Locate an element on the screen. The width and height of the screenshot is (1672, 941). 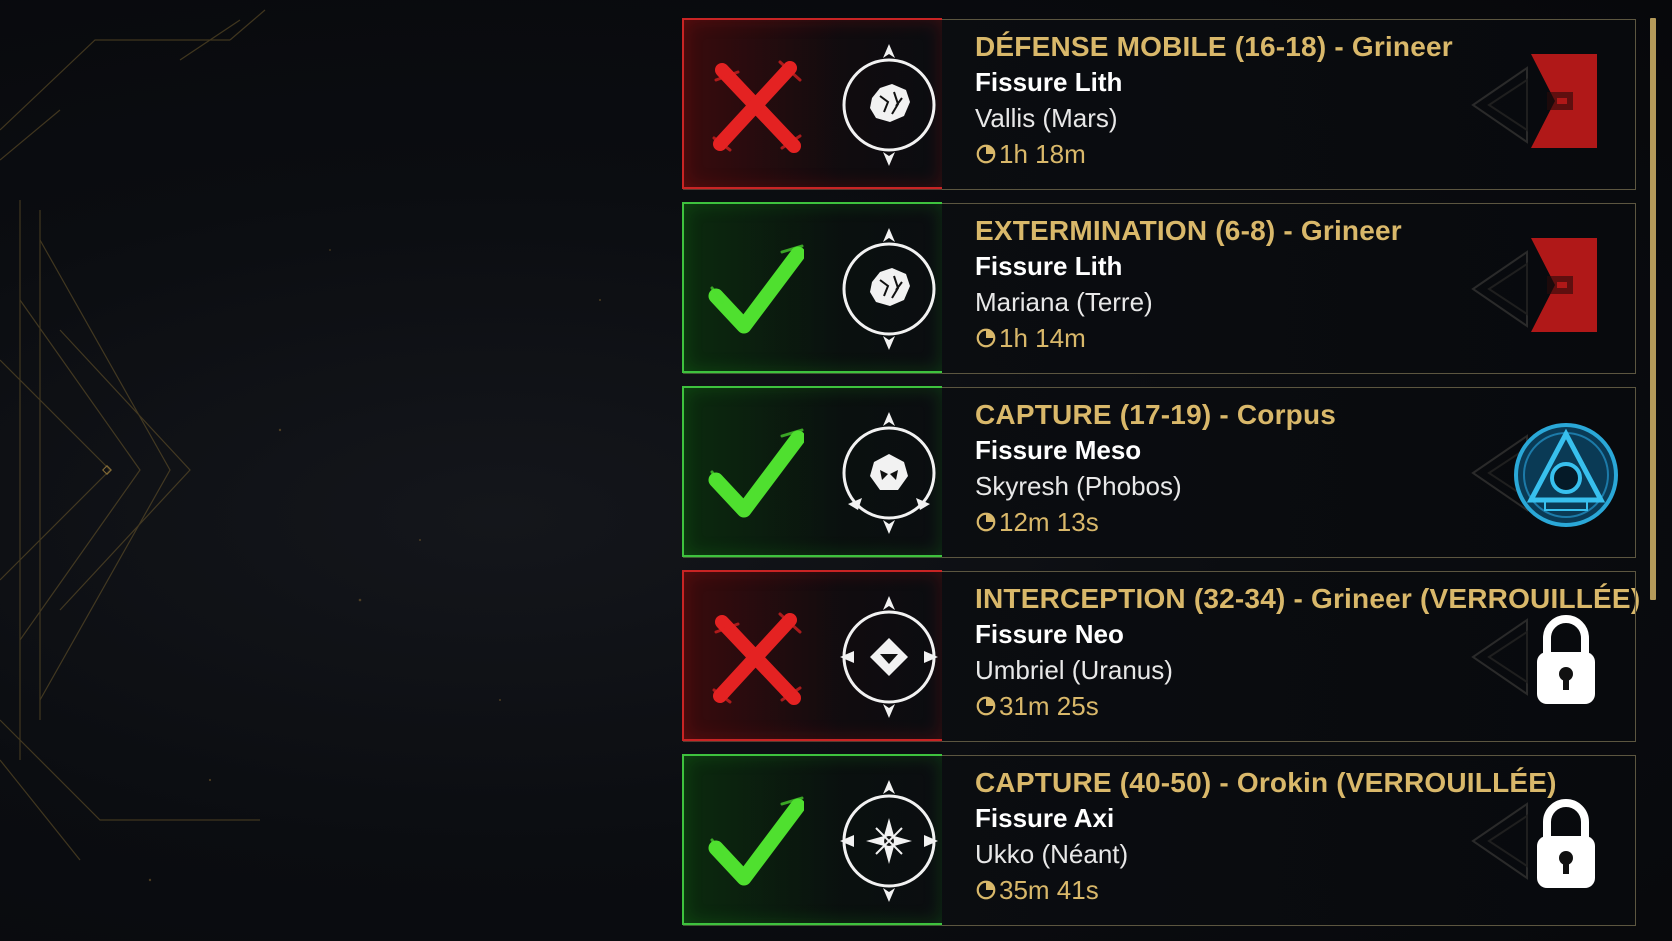
time-remaining: 12m 13s is located at coordinates (1049, 522).